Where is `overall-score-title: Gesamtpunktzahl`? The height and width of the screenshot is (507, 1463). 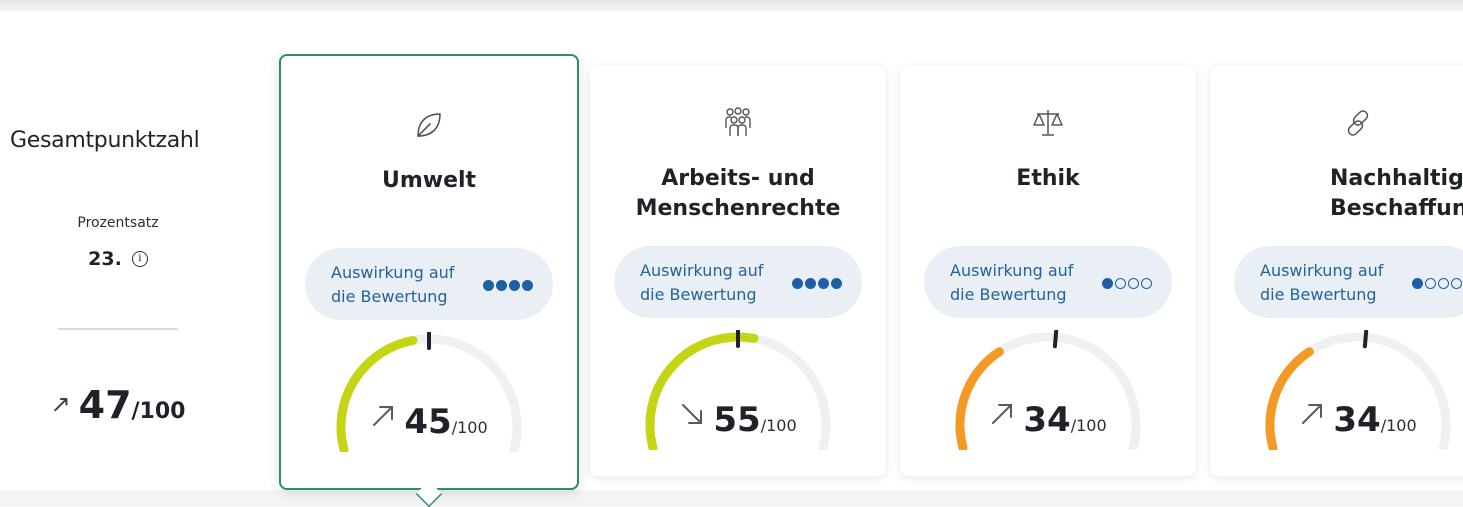
overall-score-title: Gesamtpunktzahl is located at coordinates (105, 140).